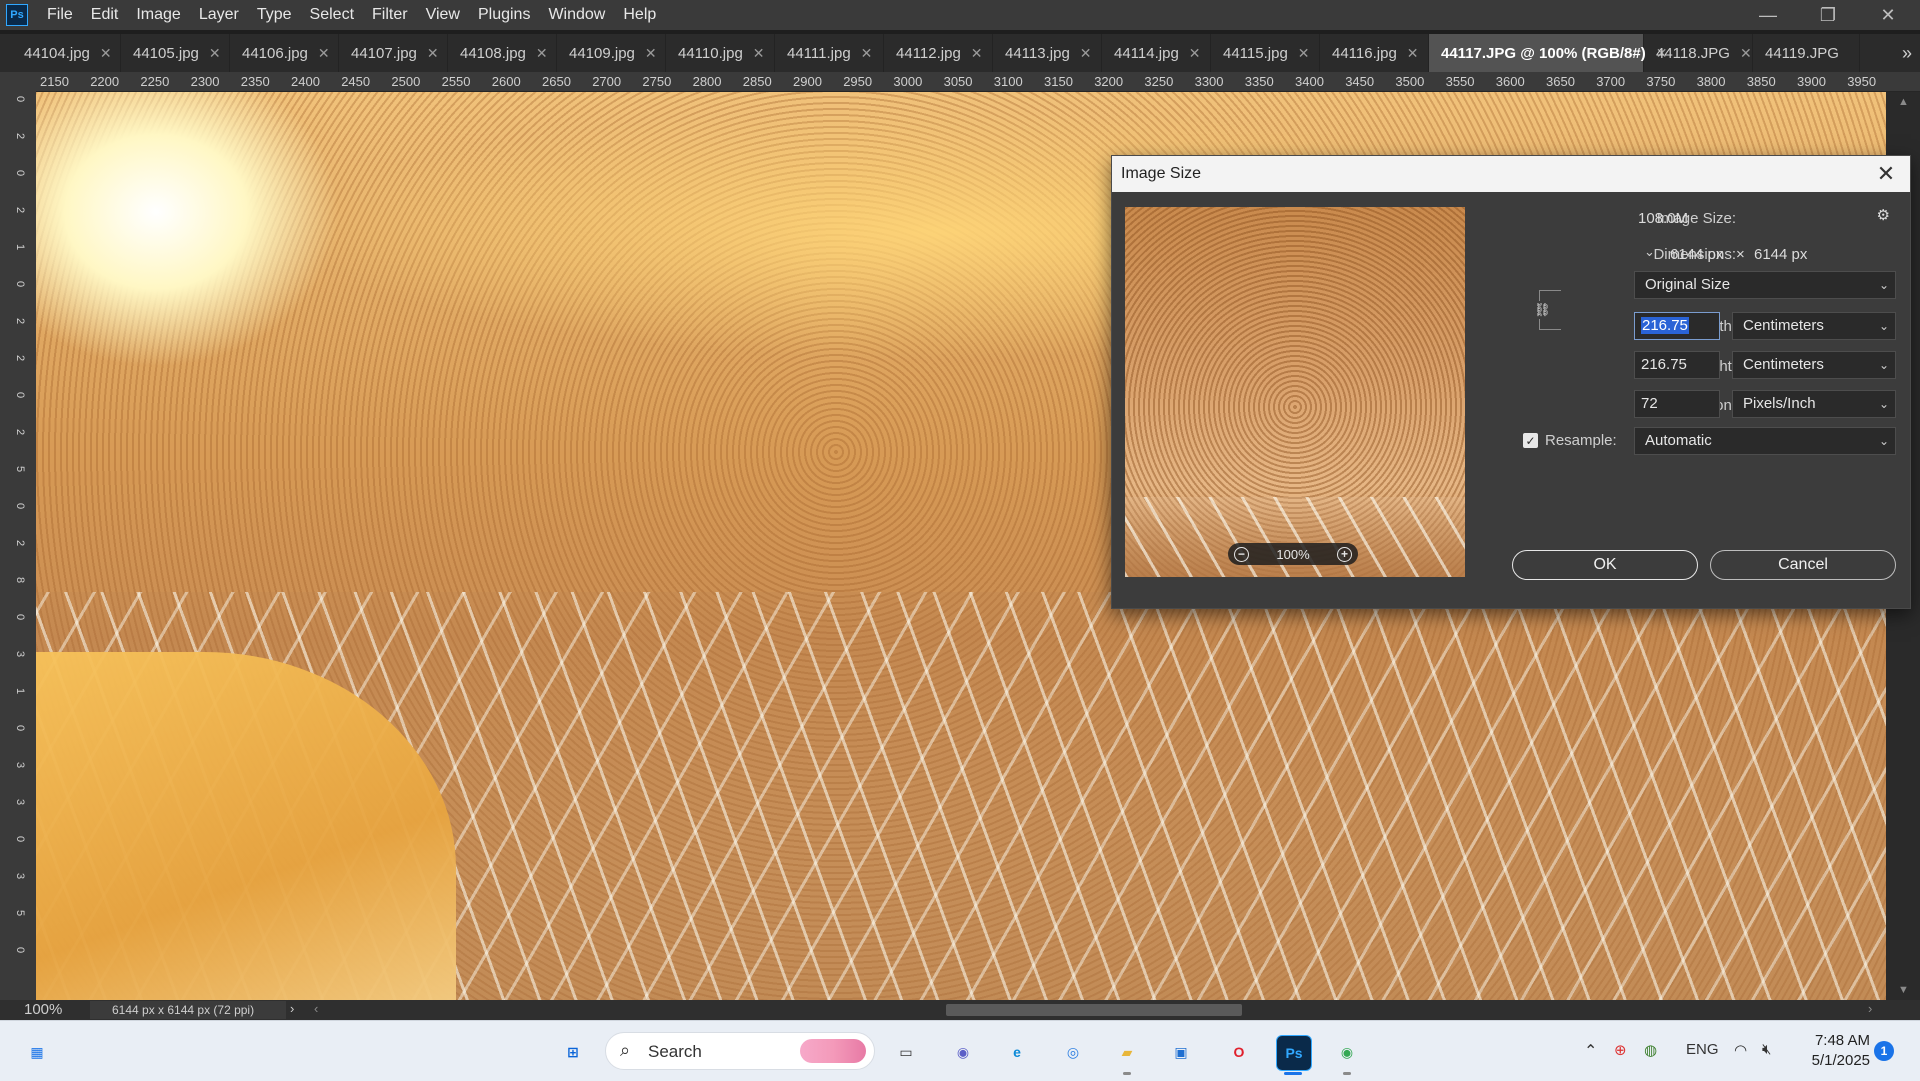 This screenshot has height=1081, width=1920. What do you see at coordinates (740, 1051) in the screenshot?
I see `taskbar-search-box: ⌕ Search` at bounding box center [740, 1051].